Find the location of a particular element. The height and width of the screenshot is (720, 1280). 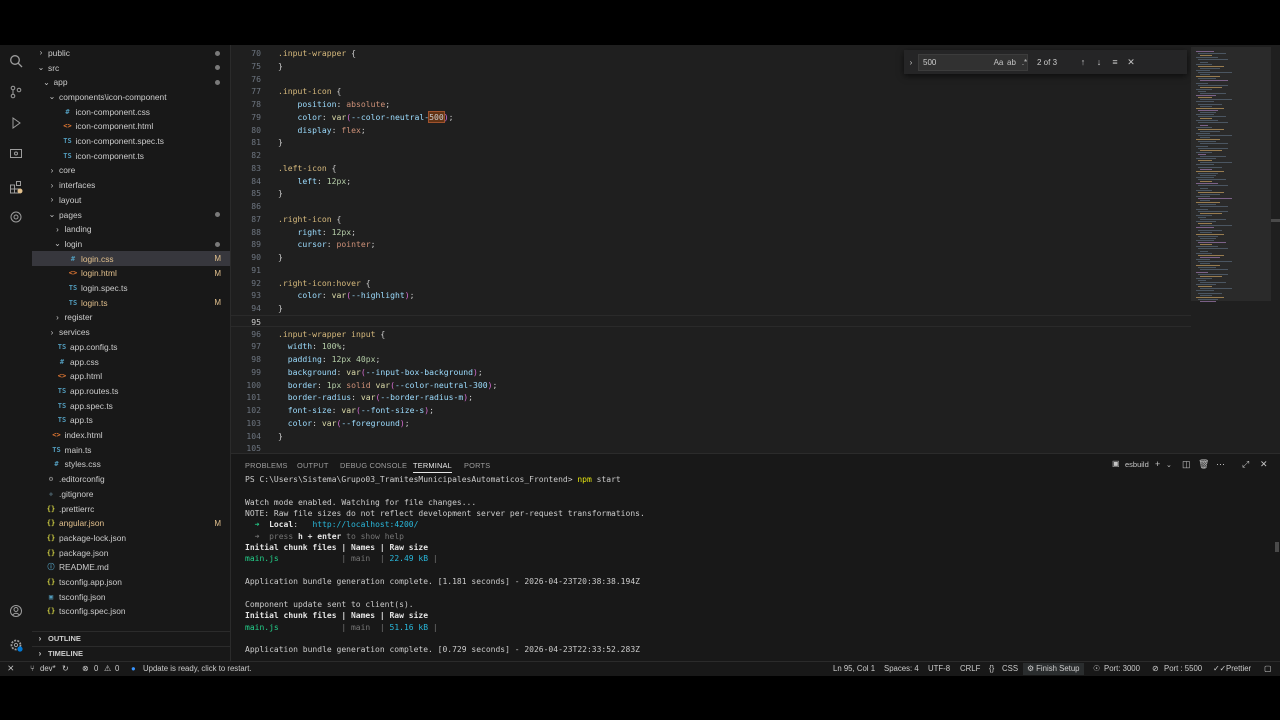

settings-gear-icon is located at coordinates (16, 645).